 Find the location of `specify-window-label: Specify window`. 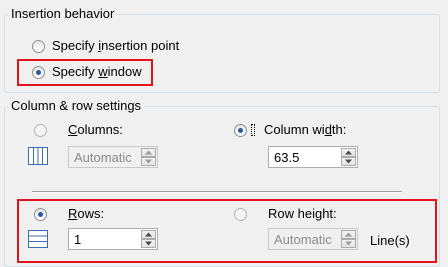

specify-window-label: Specify window is located at coordinates (97, 71).